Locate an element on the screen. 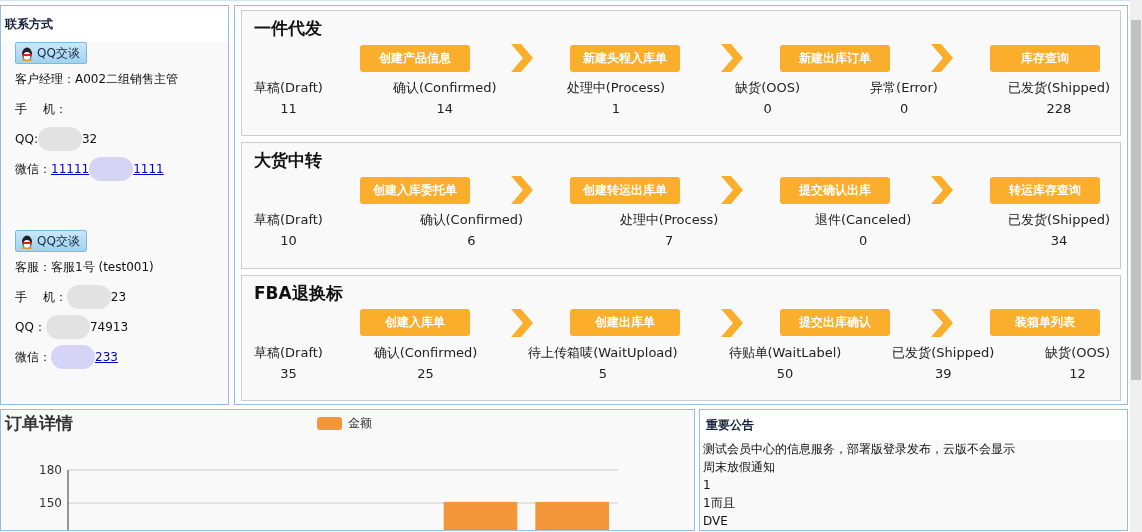 This screenshot has height=532, width=1142. action-button: 提交出库确认 is located at coordinates (835, 323).